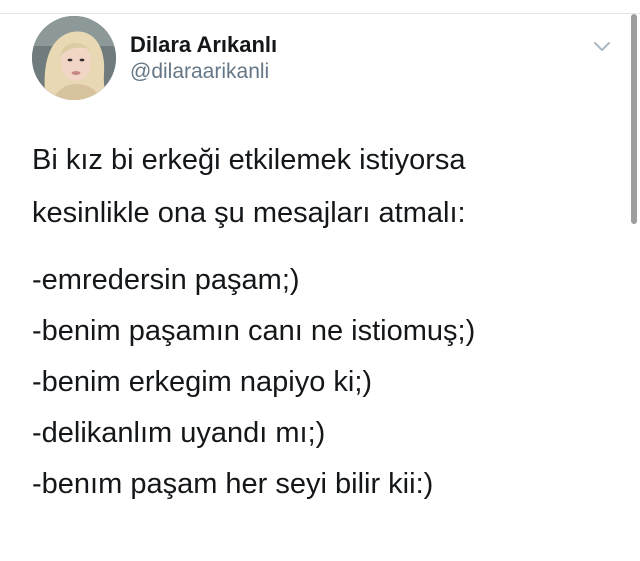 The image size is (640, 561). Describe the element at coordinates (254, 331) in the screenshot. I see `tweet-text-line: -benim paşamın canı ne istiomuş;)` at that location.